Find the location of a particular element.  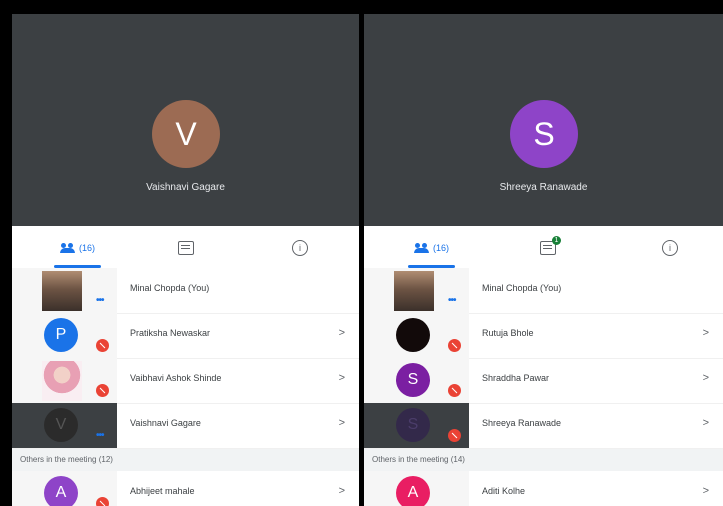

participant-name: Pratiksha Newaskar is located at coordinates (170, 333).